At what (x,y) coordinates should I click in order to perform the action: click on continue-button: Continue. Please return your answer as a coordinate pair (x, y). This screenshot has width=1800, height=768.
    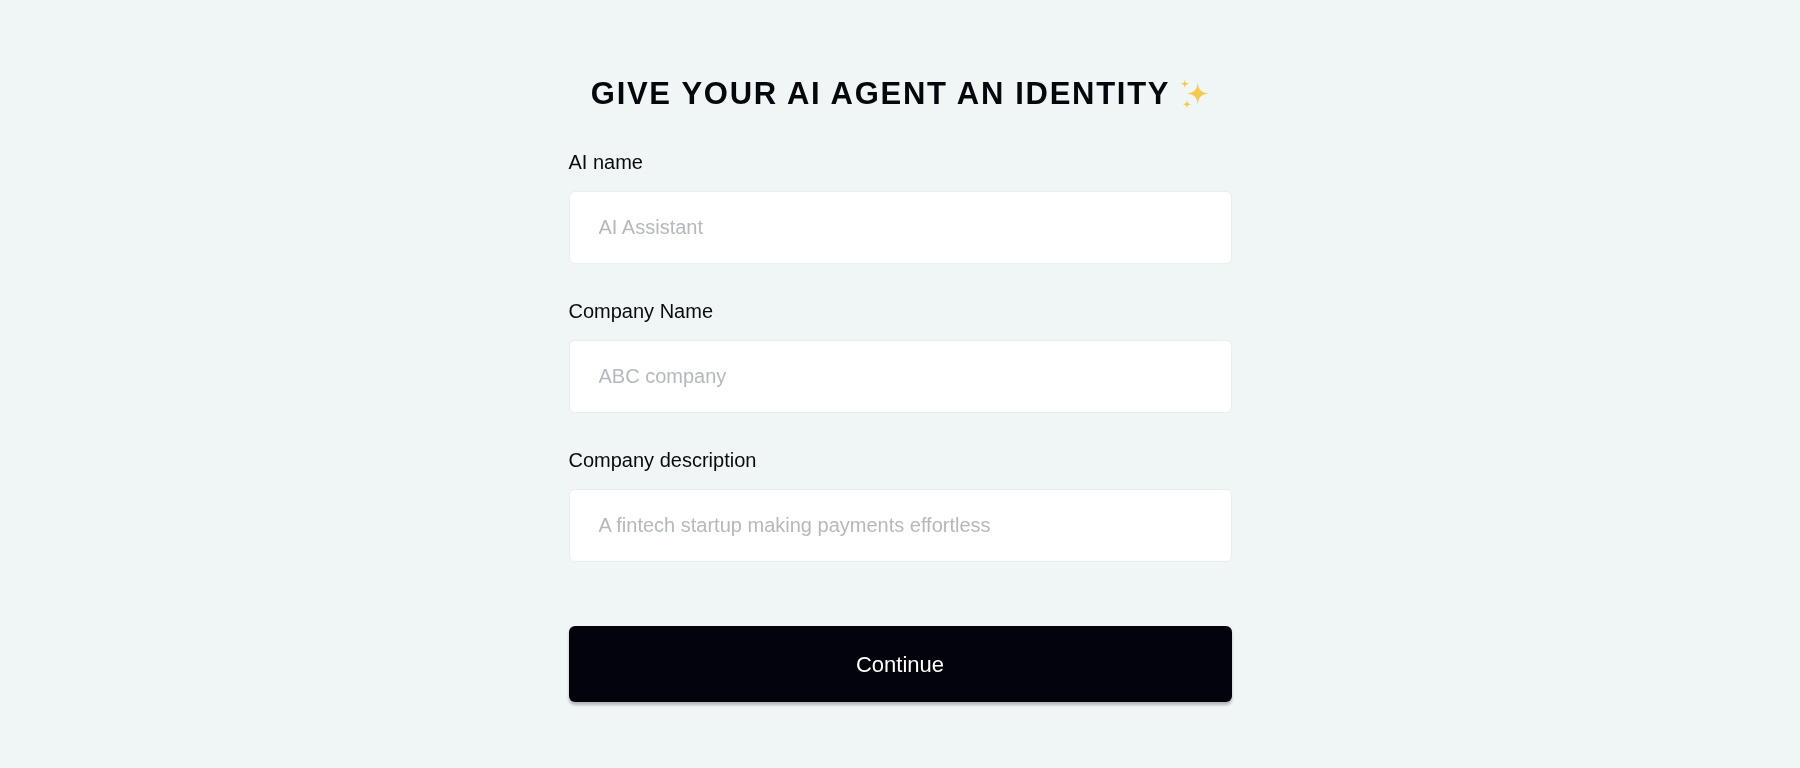
    Looking at the image, I should click on (900, 664).